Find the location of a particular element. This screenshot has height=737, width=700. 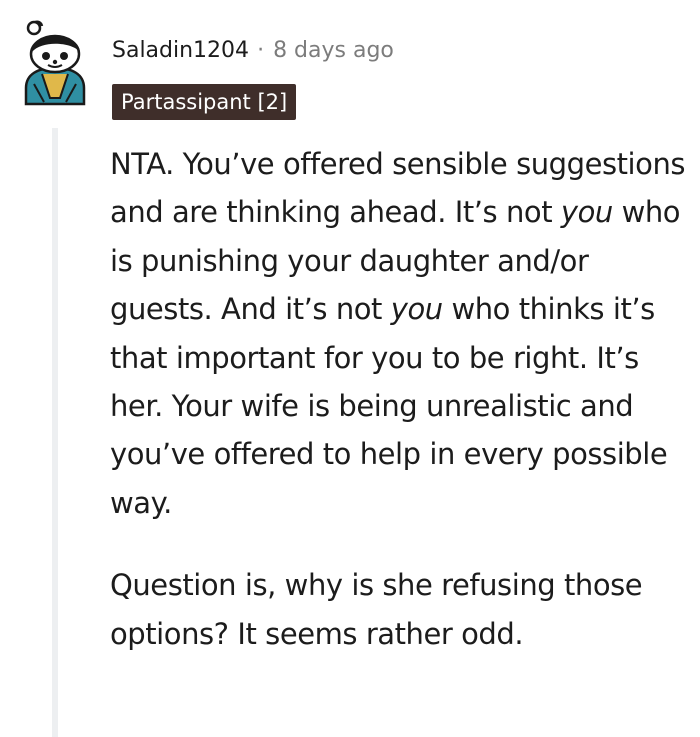

comment-meta: Saladin1204 · 8 days ago is located at coordinates (253, 50).